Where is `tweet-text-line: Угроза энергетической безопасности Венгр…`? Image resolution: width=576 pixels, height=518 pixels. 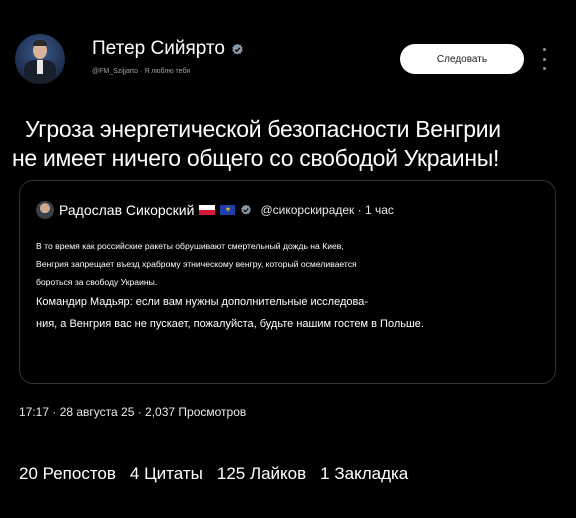 tweet-text-line: Угроза энергетической безопасности Венгр… is located at coordinates (263, 129).